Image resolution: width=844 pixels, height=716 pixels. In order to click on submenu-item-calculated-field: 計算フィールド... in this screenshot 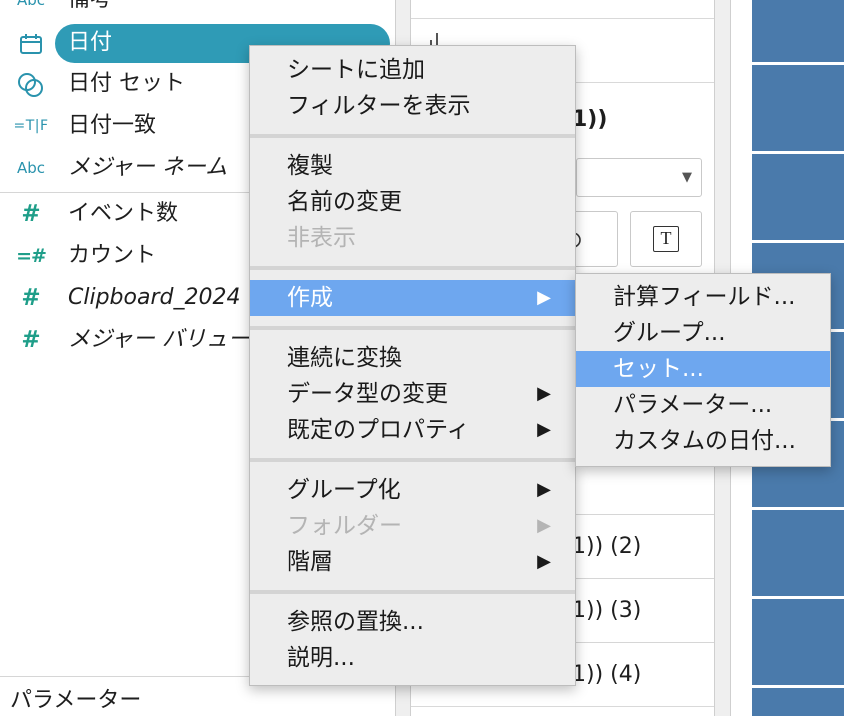, I will do `click(703, 297)`.